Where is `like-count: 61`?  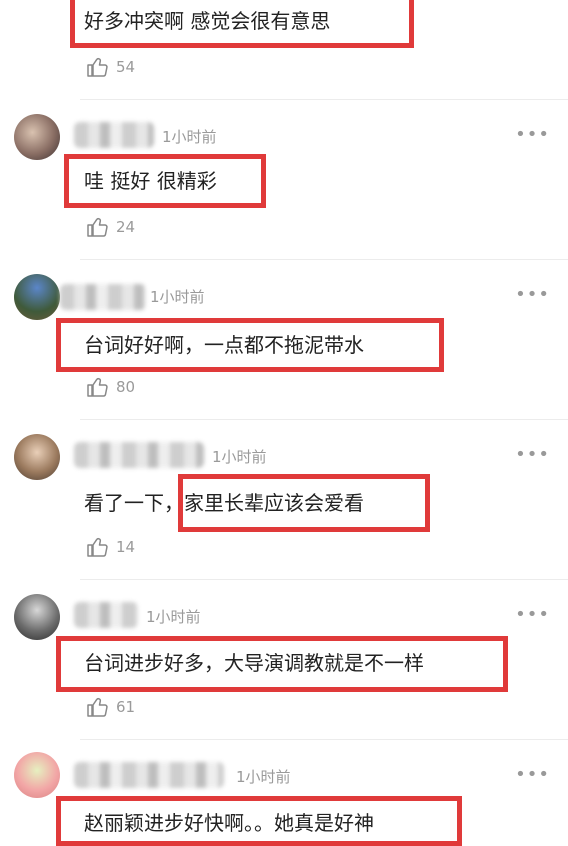
like-count: 61 is located at coordinates (126, 707).